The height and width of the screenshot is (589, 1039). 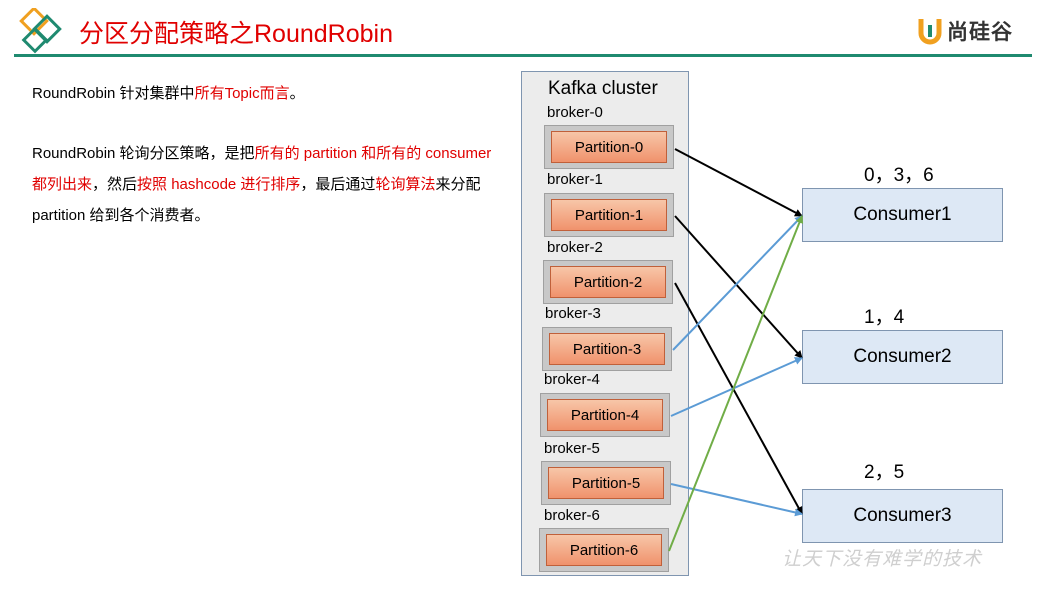 What do you see at coordinates (882, 559) in the screenshot?
I see `watermark: 让天下没有难学的技术` at bounding box center [882, 559].